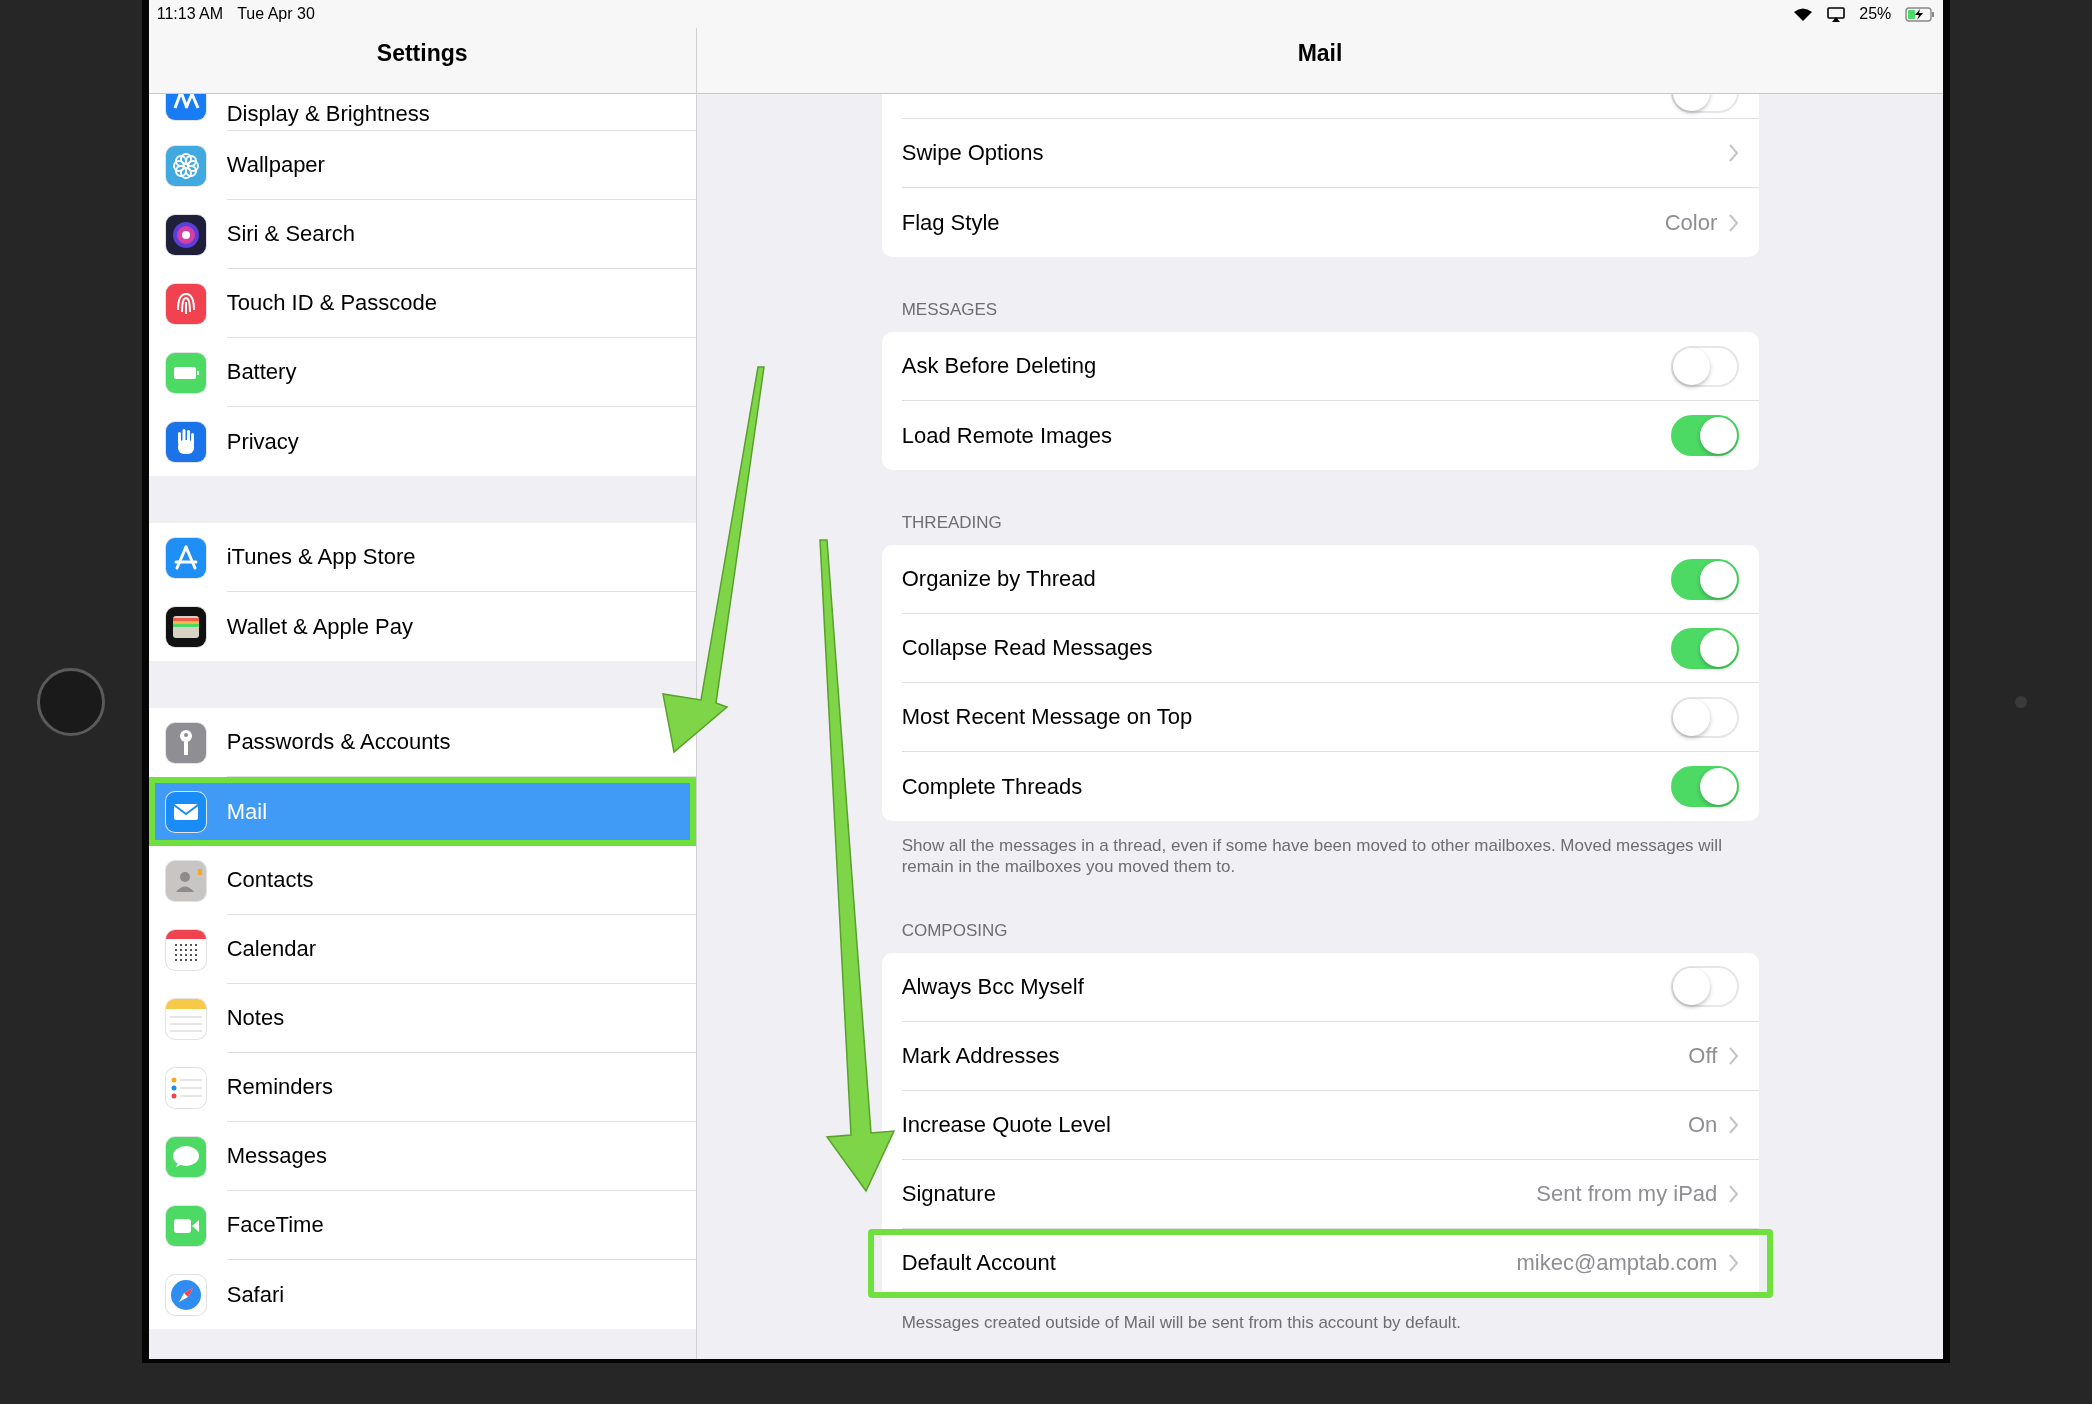 Image resolution: width=2092 pixels, height=1404 pixels. I want to click on sidebar-title: Settings, so click(422, 54).